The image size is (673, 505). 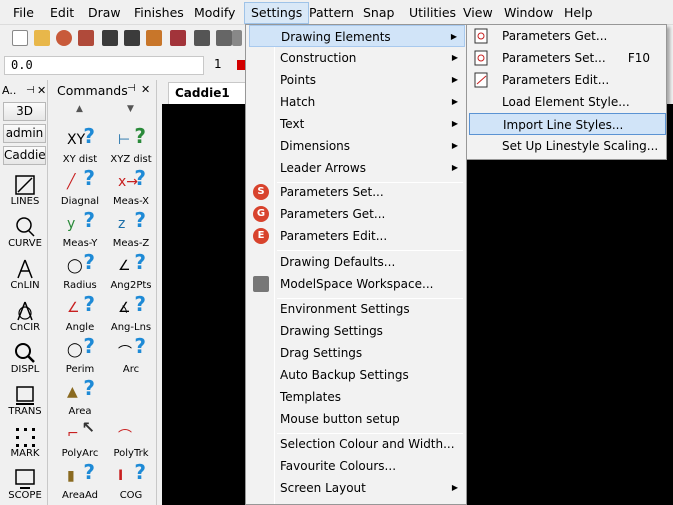 I want to click on menu-item-templates: Templates, so click(x=357, y=397).